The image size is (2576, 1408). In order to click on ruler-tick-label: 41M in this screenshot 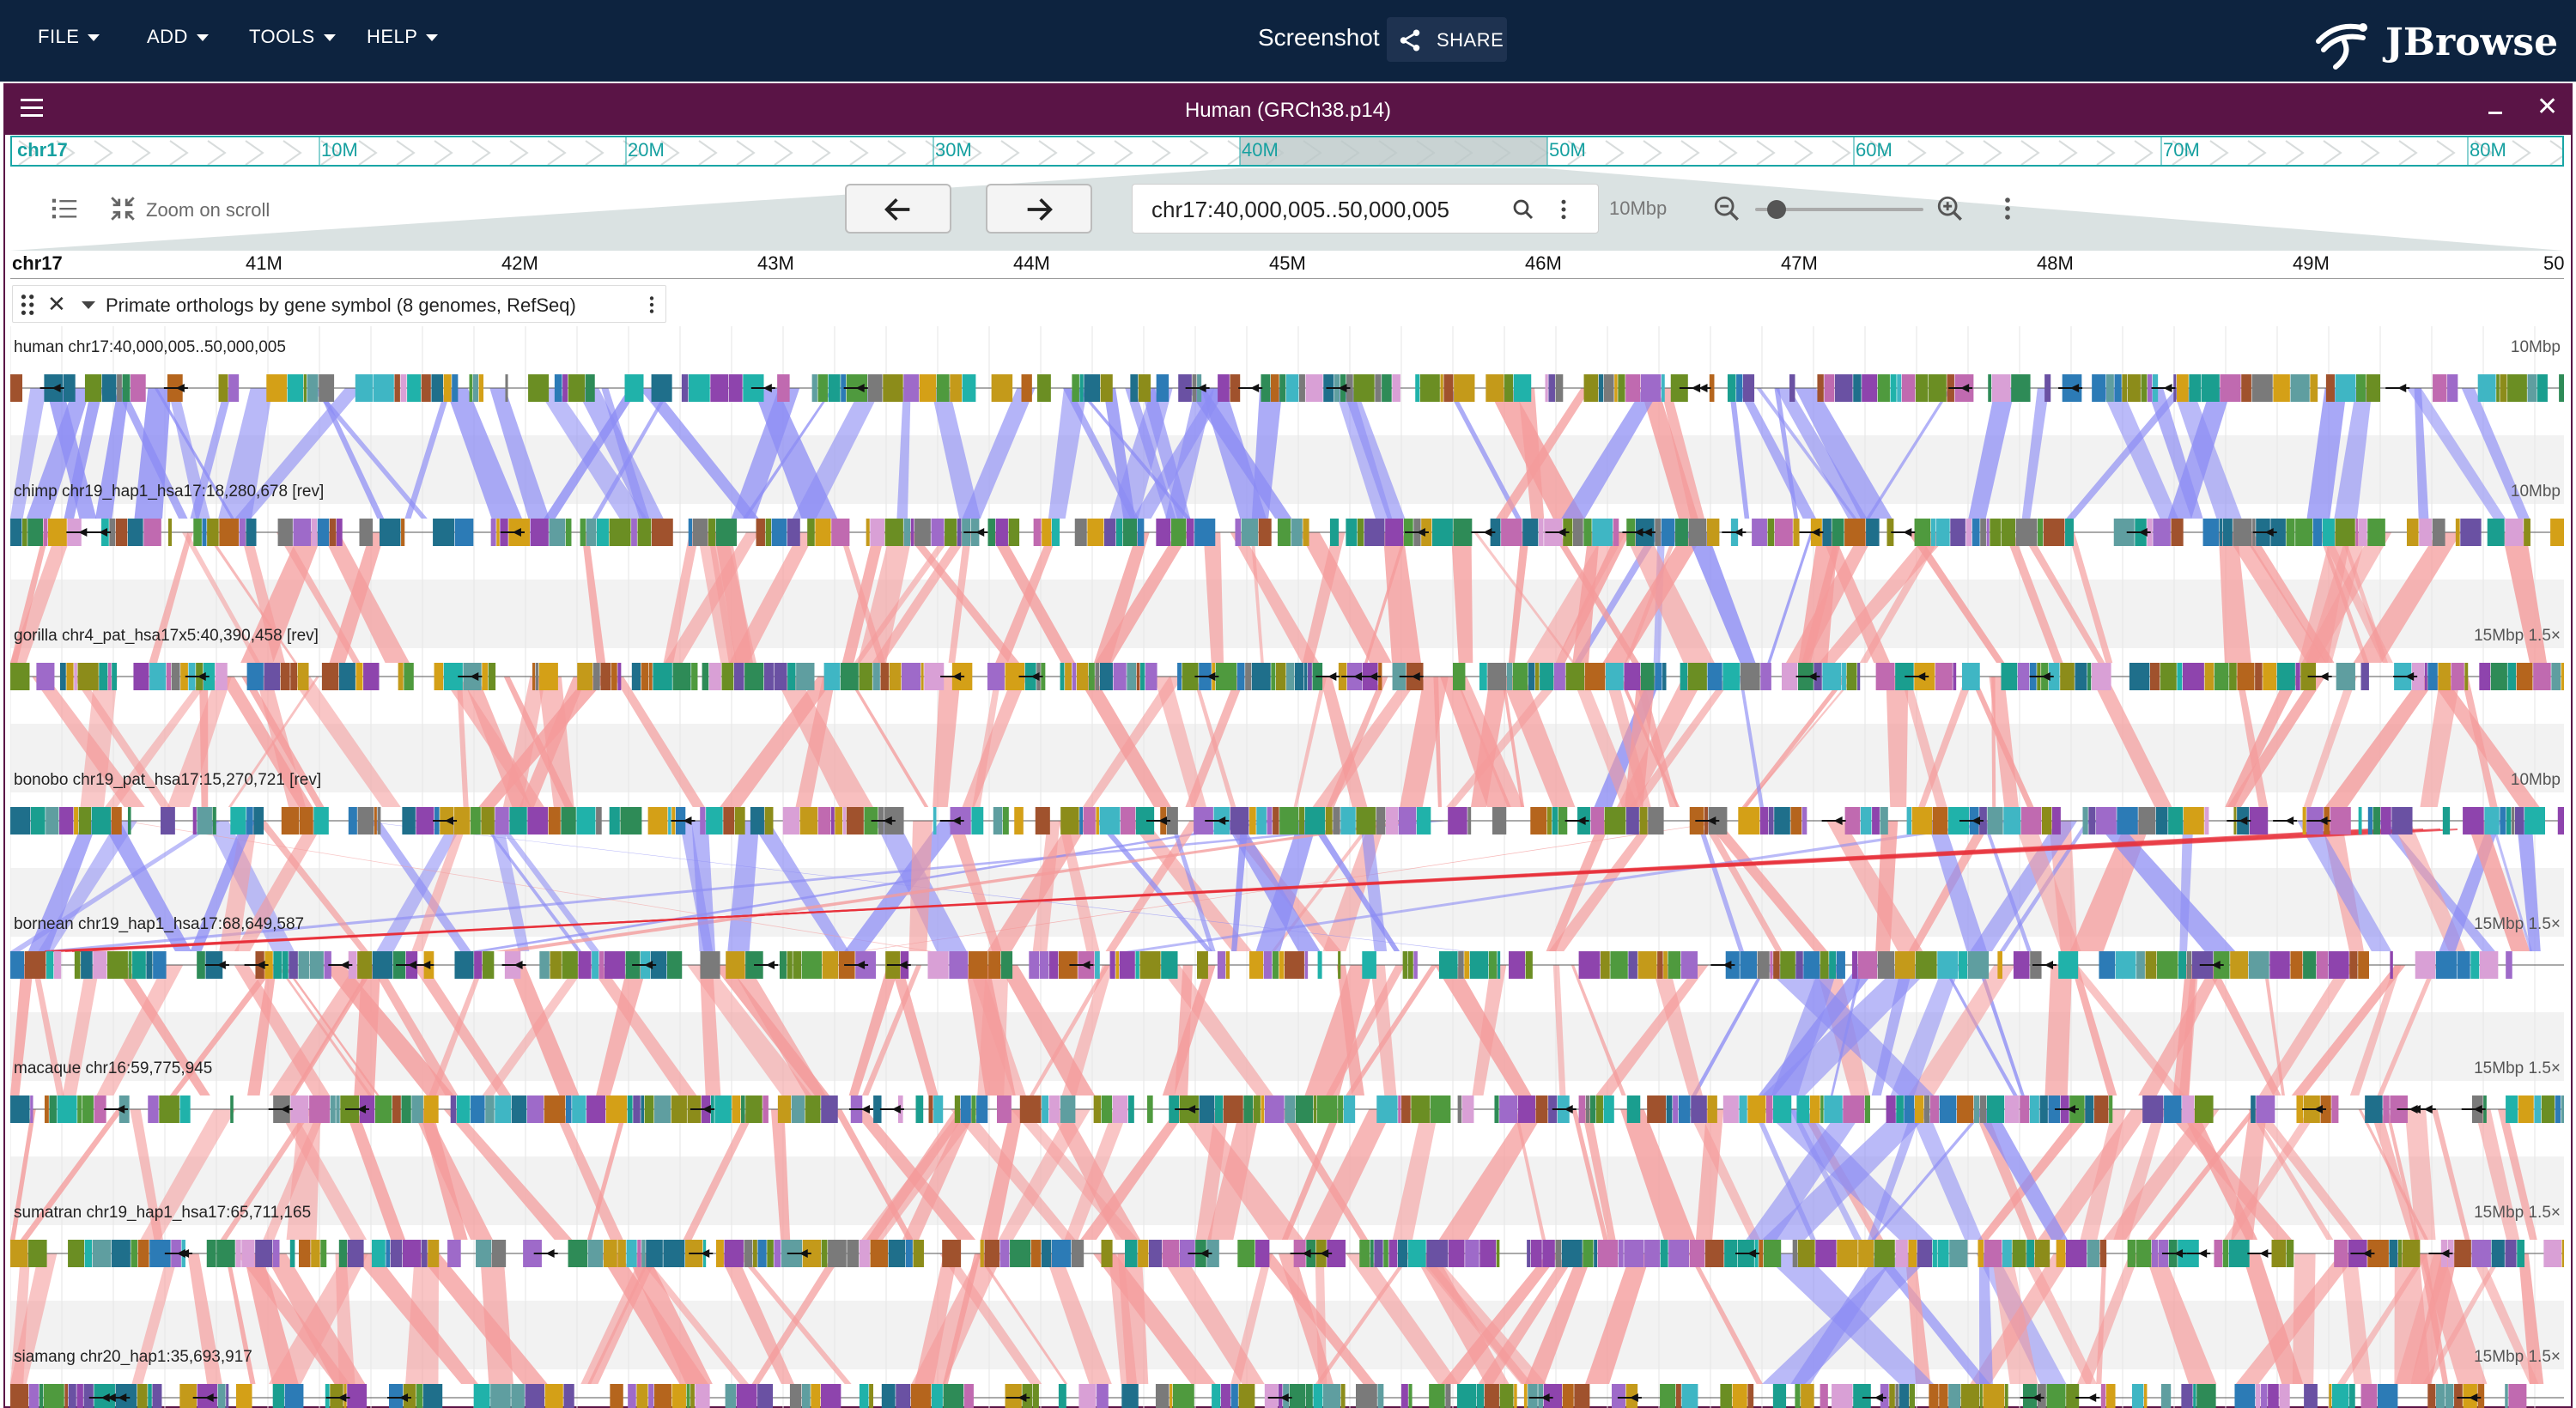, I will do `click(264, 263)`.